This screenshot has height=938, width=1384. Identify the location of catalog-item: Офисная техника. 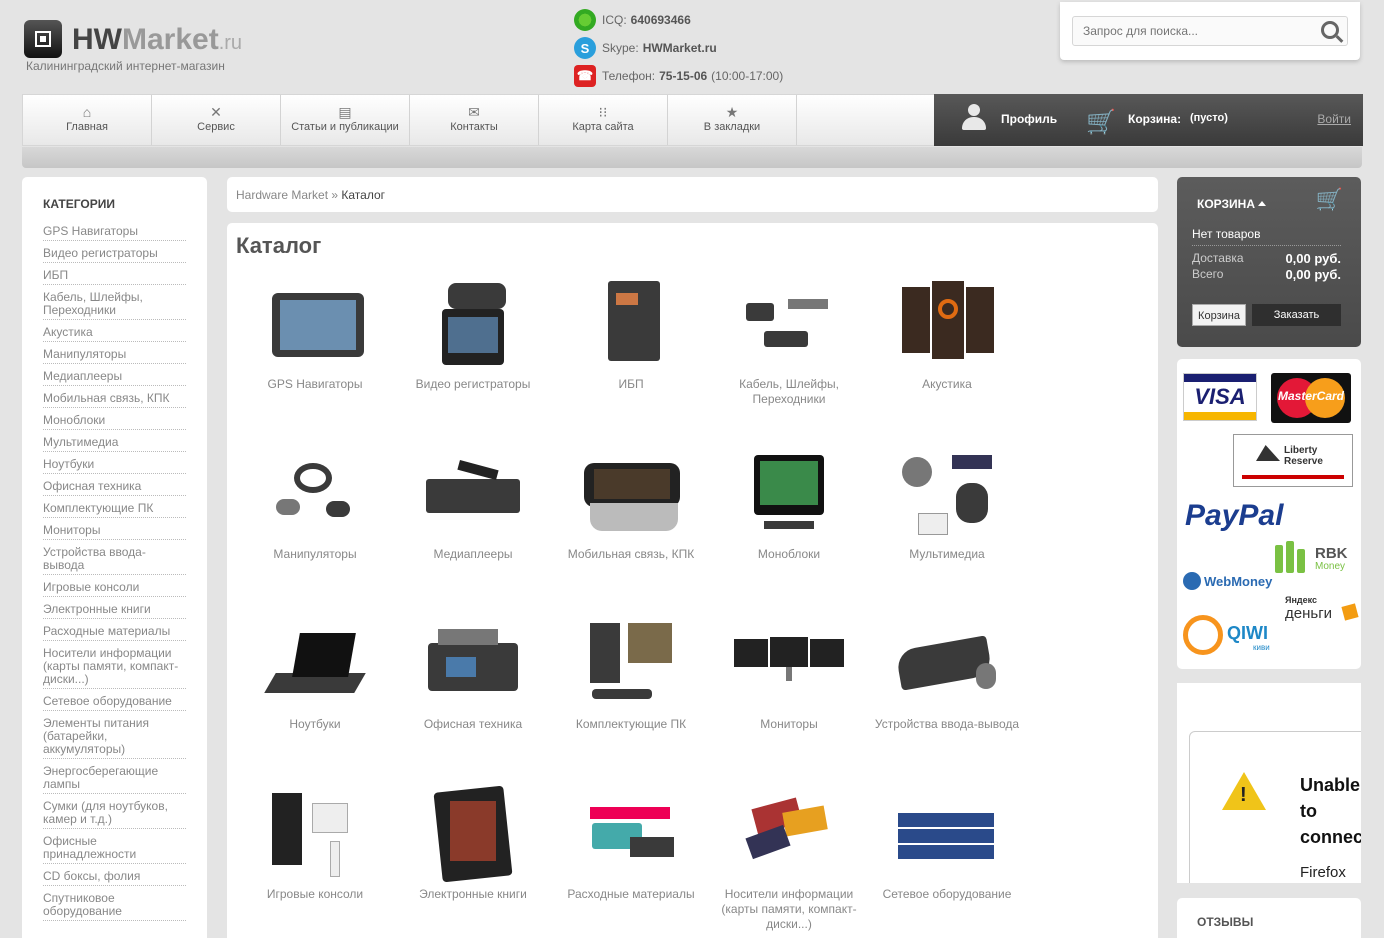
(473, 672).